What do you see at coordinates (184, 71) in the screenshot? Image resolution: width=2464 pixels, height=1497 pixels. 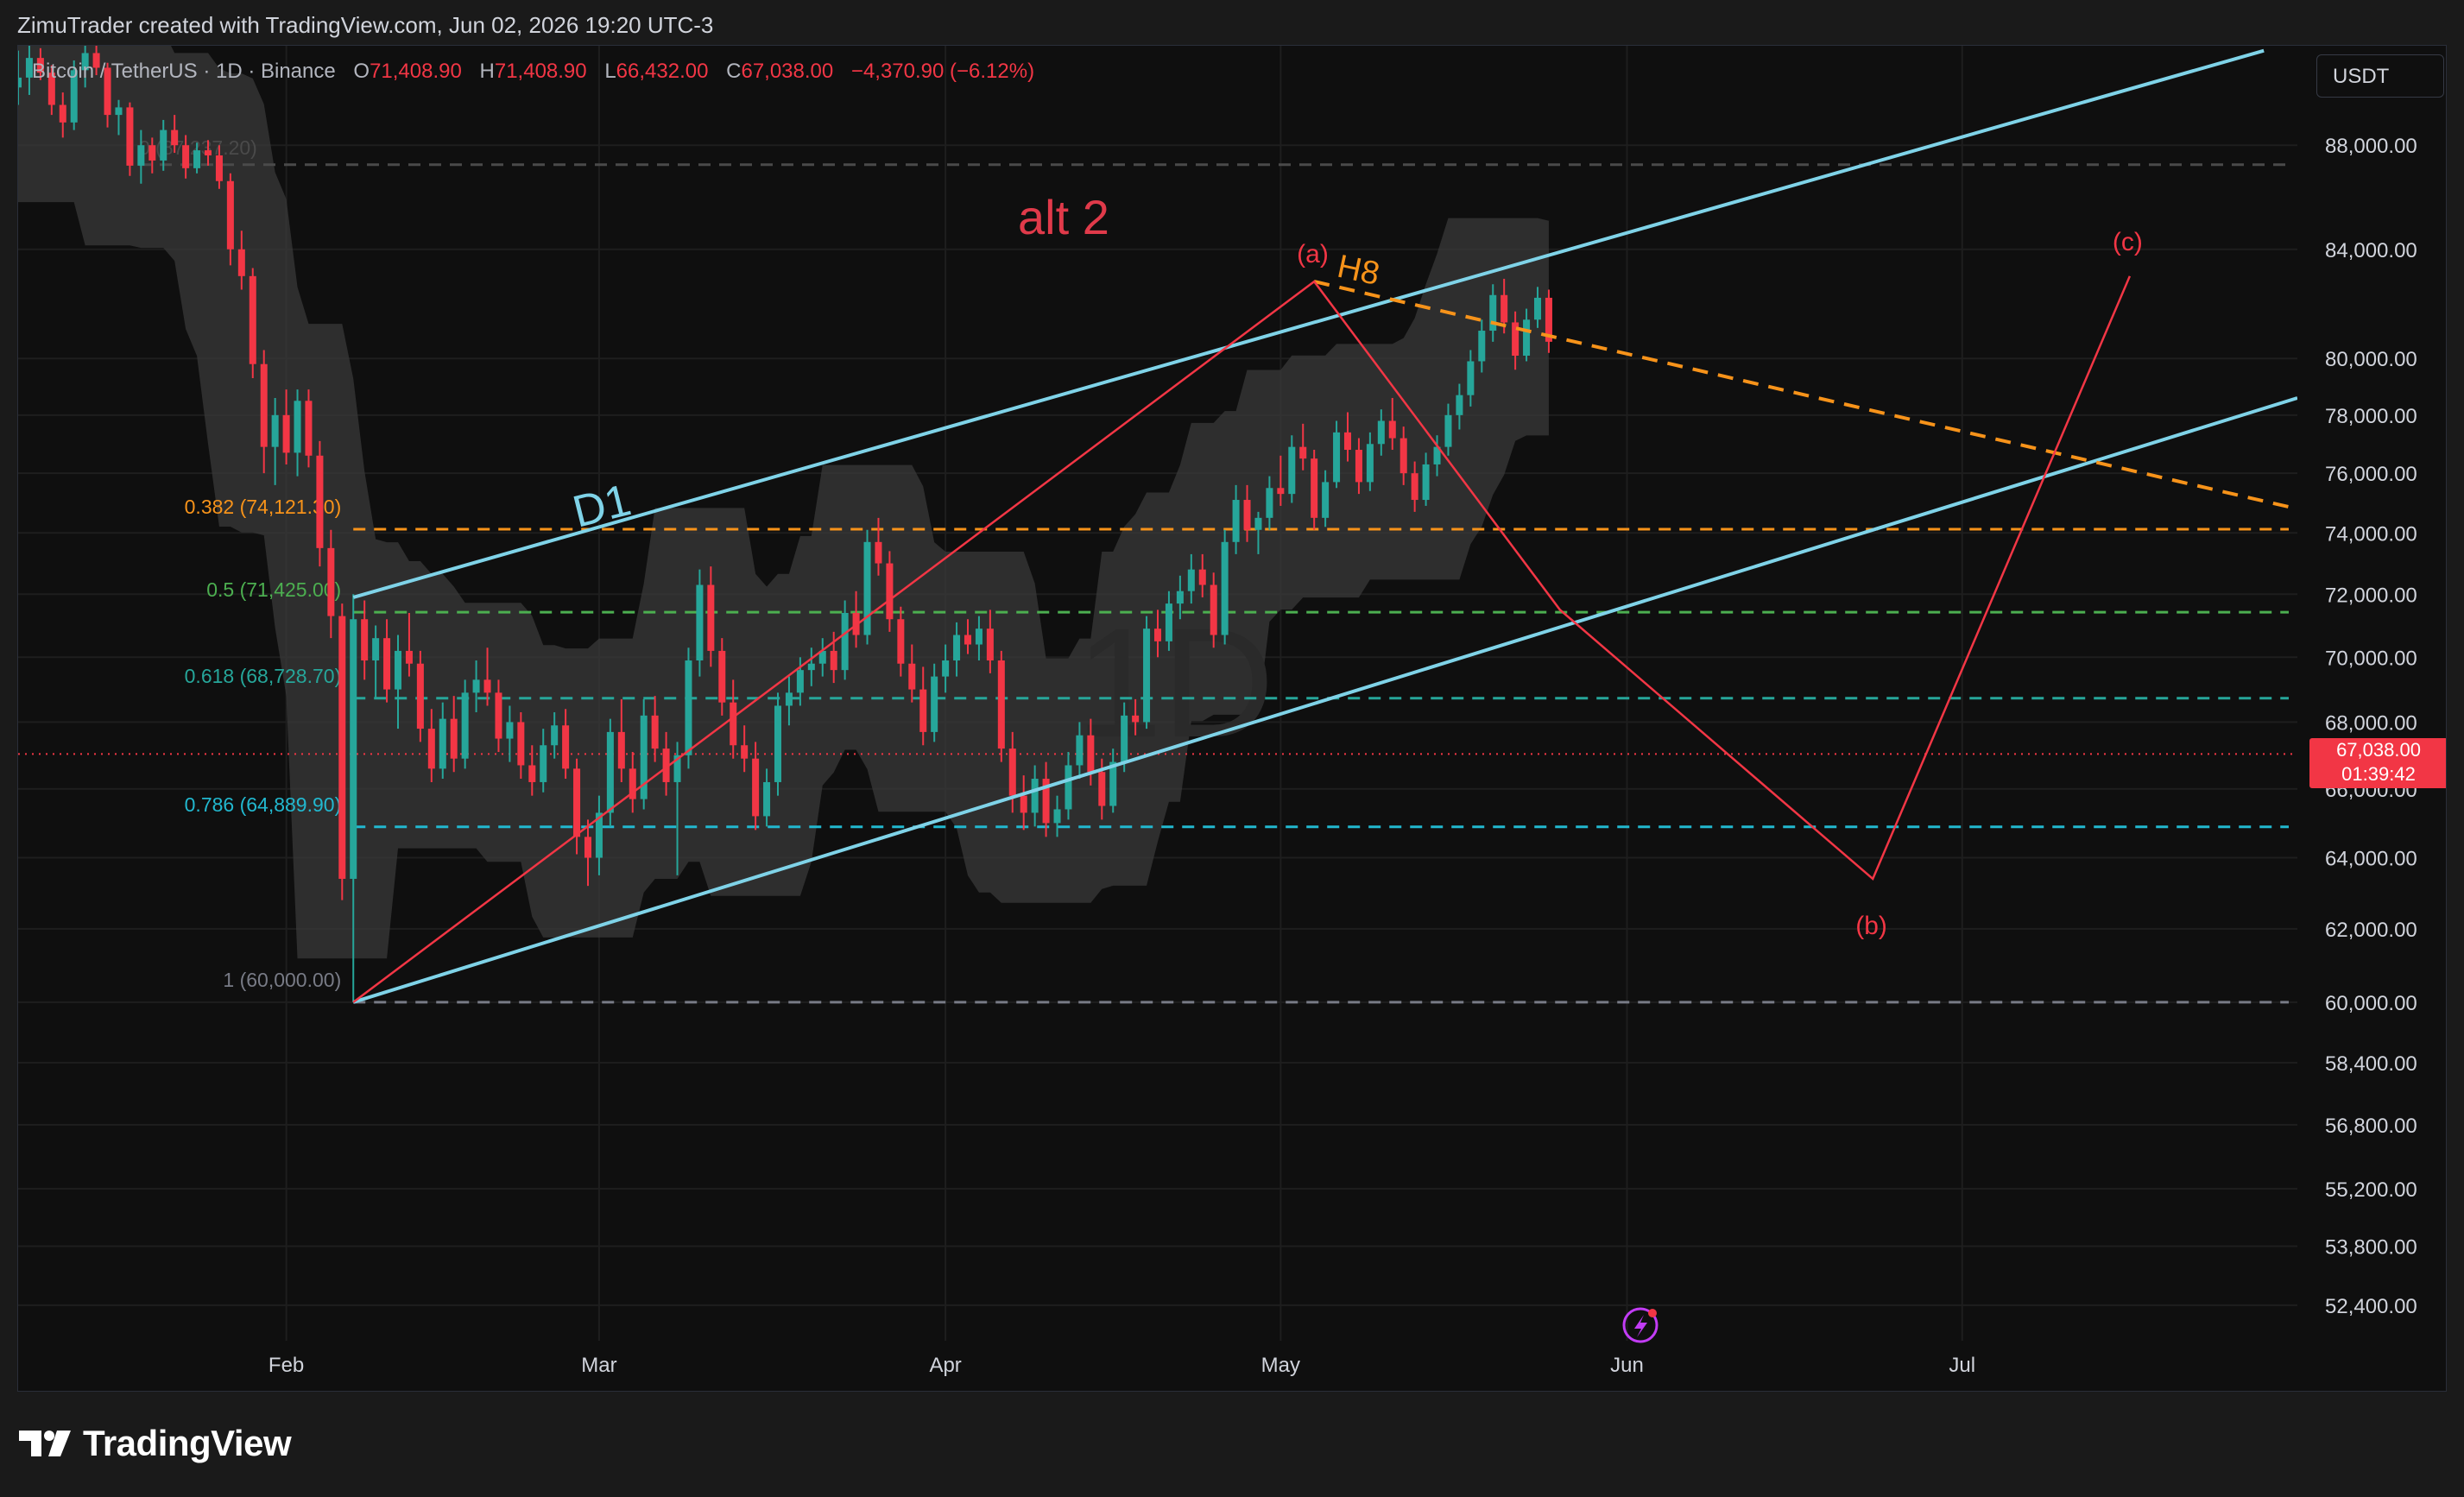 I see `symbol-title: Bitcoin / TetherUS · 1D · Binance` at bounding box center [184, 71].